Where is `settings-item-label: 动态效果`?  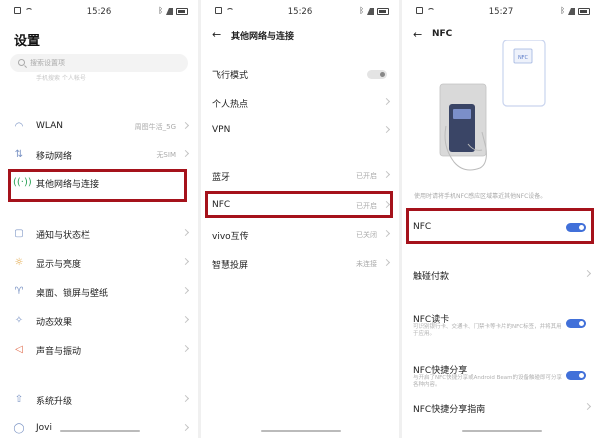
settings-item-label: 动态效果 is located at coordinates (54, 323).